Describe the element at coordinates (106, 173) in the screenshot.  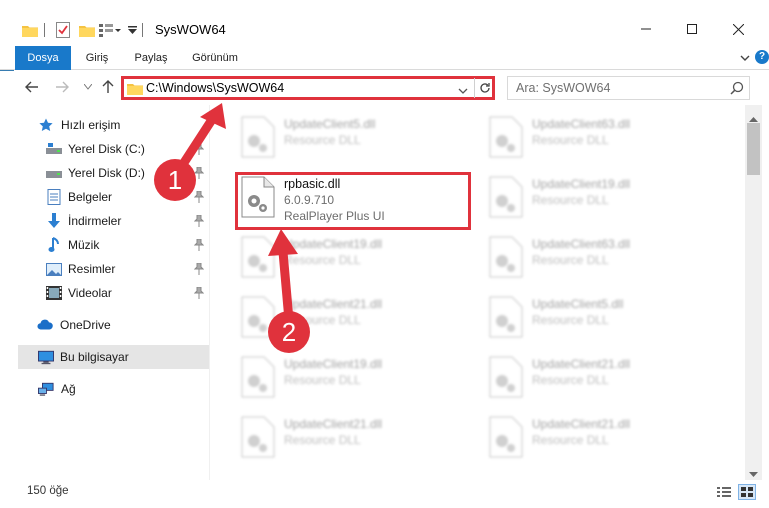
I see `sidebar-item-label: Yerel Disk (D:)` at that location.